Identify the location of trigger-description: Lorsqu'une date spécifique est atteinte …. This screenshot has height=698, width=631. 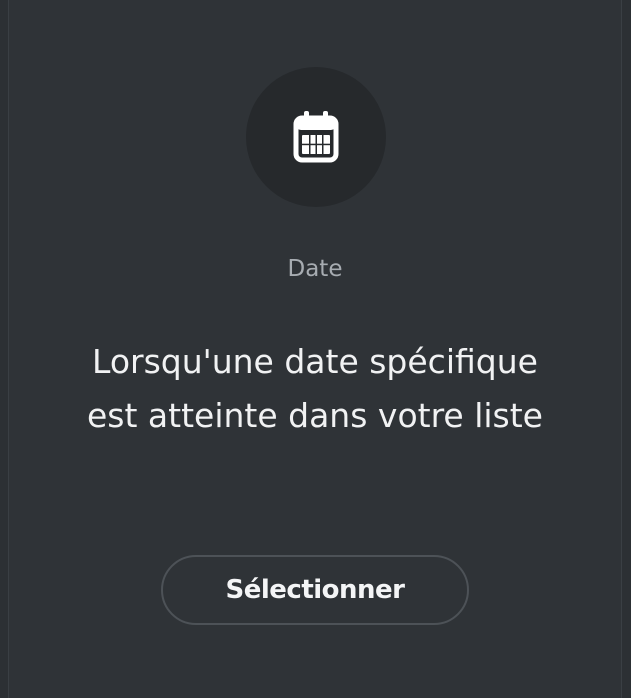
(315, 388).